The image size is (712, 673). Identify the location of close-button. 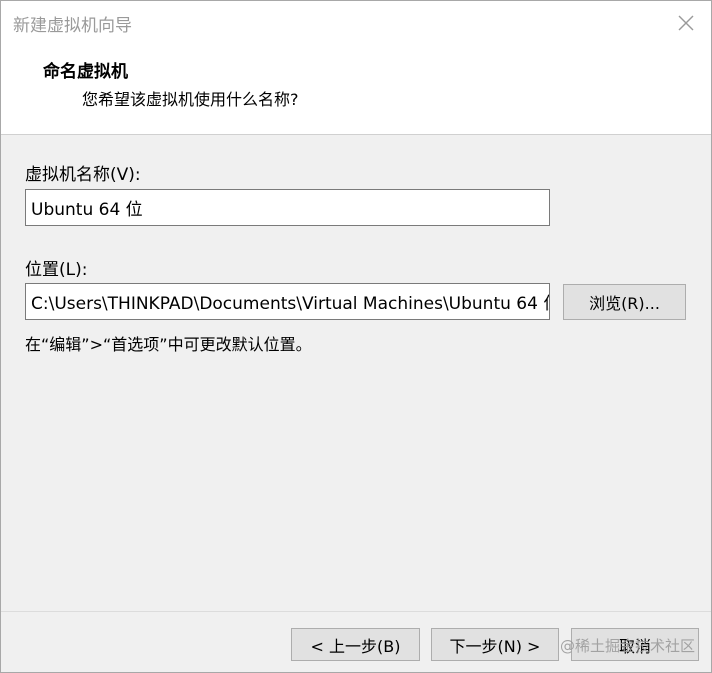
(686, 23).